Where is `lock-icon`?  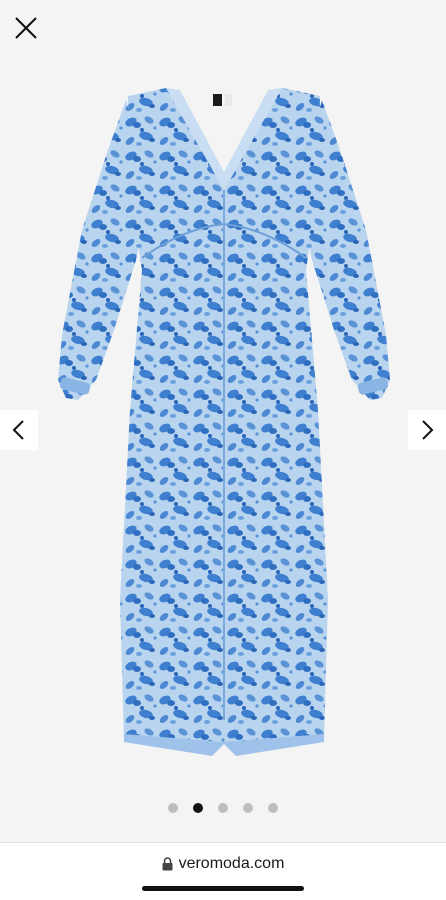 lock-icon is located at coordinates (167, 864).